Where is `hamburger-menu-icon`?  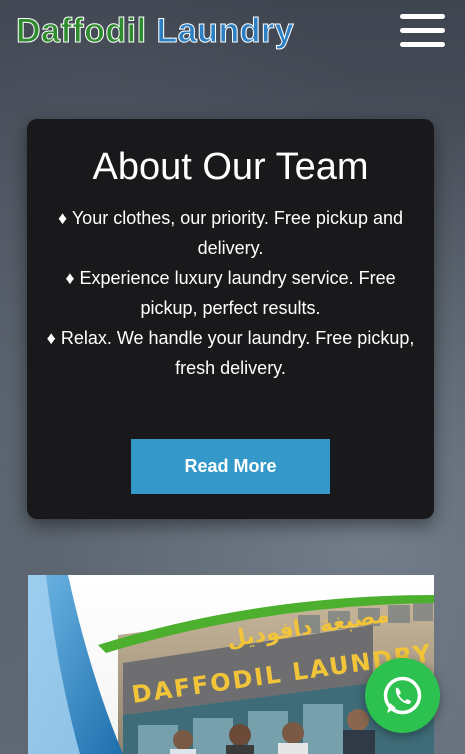
hamburger-menu-icon is located at coordinates (422, 31).